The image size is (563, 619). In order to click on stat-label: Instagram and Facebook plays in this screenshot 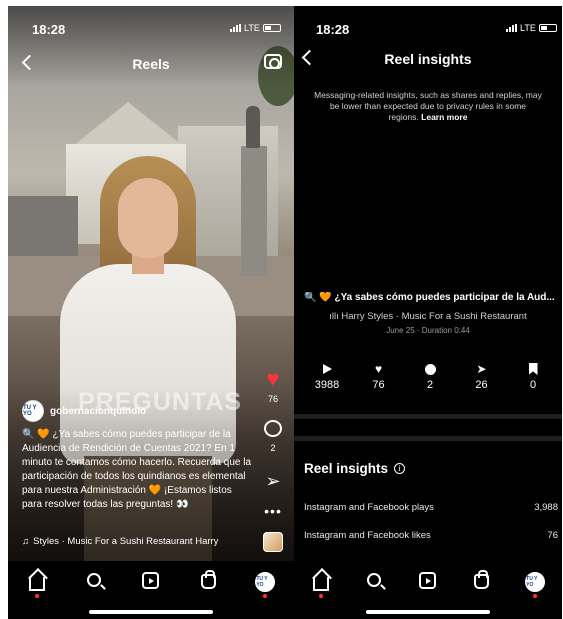, I will do `click(369, 507)`.